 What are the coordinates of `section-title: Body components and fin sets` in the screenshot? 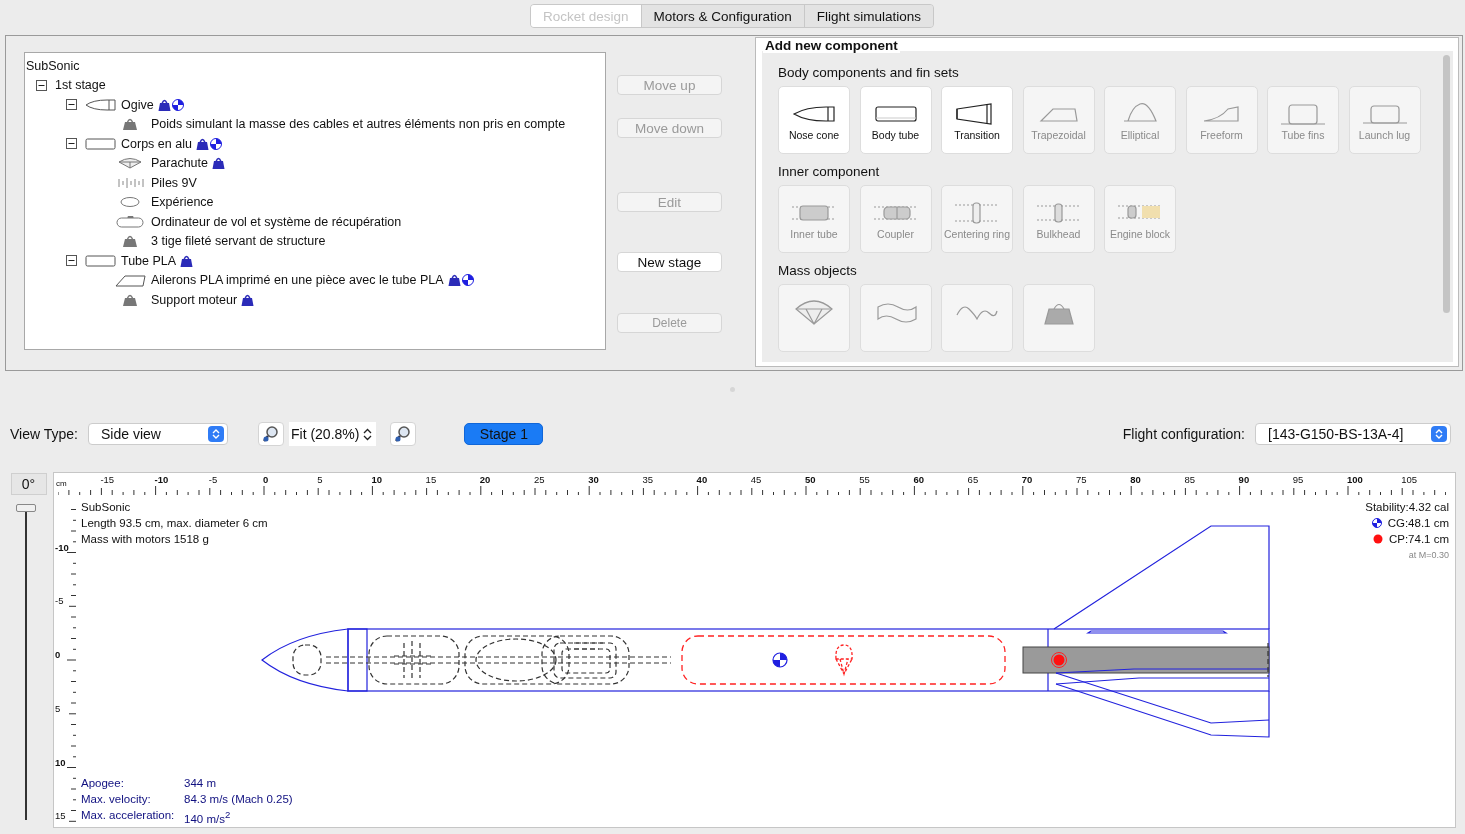 It's located at (869, 72).